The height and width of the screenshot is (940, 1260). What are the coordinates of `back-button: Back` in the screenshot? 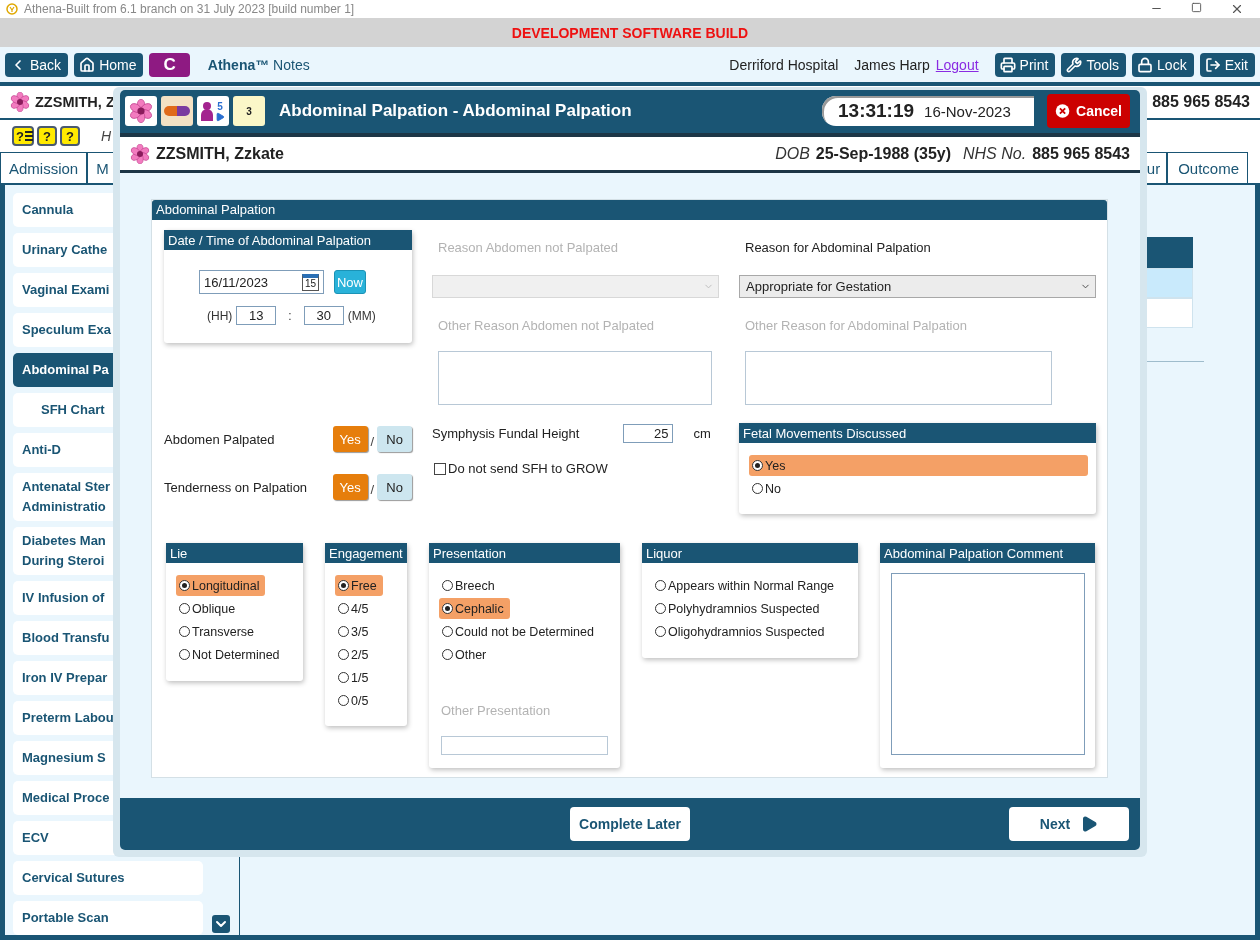 It's located at (37, 64).